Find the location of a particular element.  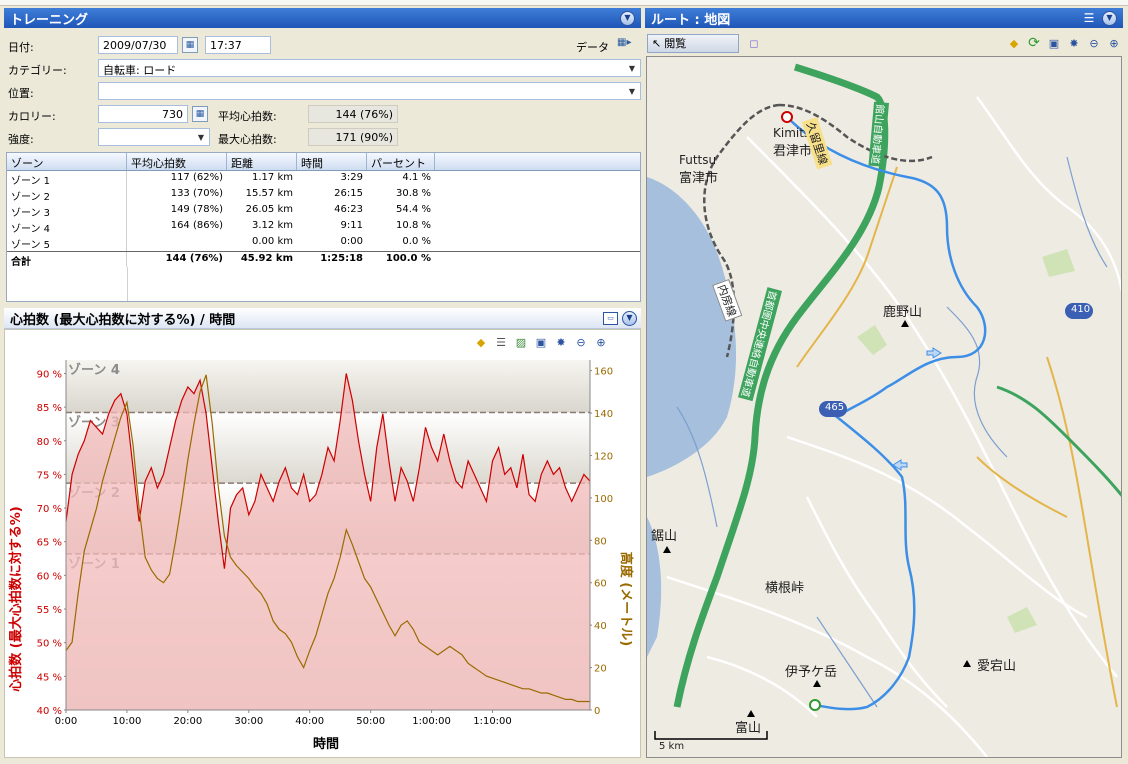

y-tick-label: 55 % is located at coordinates (49, 610).